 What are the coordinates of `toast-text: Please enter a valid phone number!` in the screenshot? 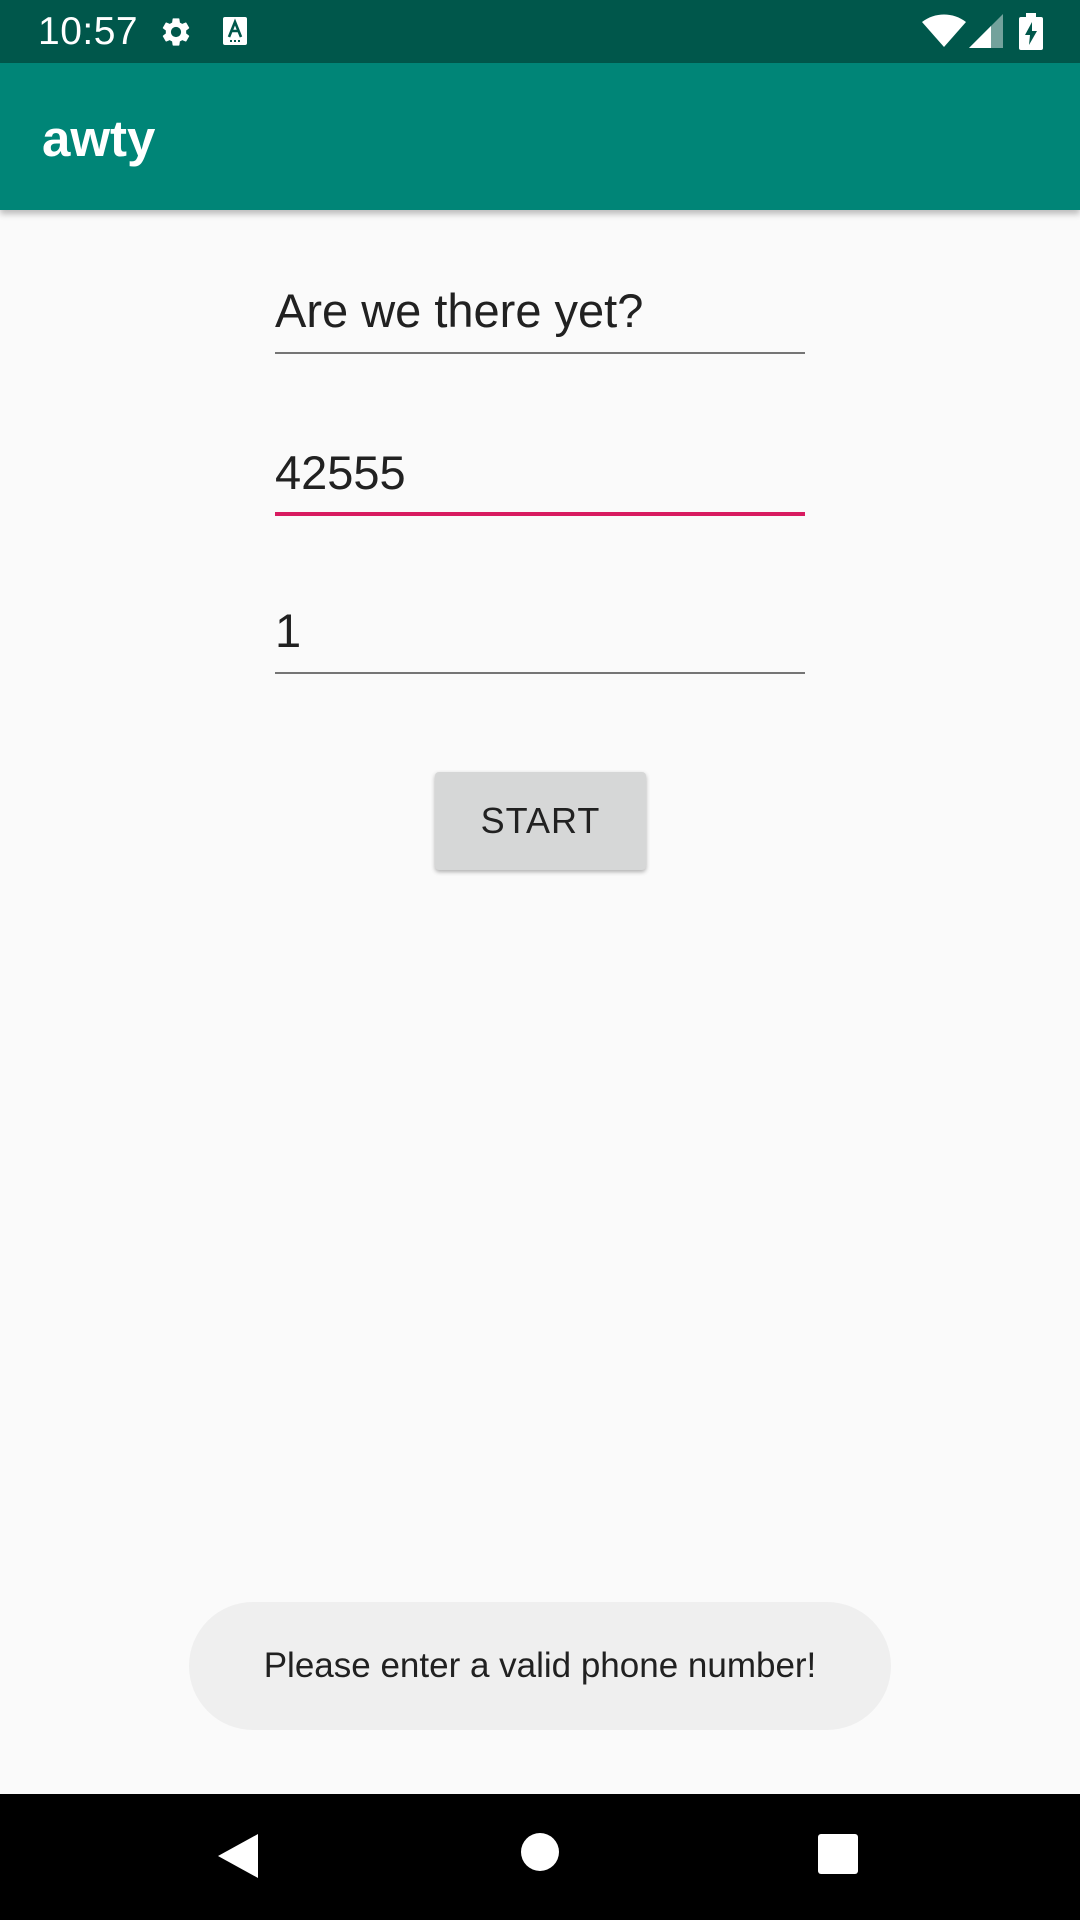 It's located at (540, 1665).